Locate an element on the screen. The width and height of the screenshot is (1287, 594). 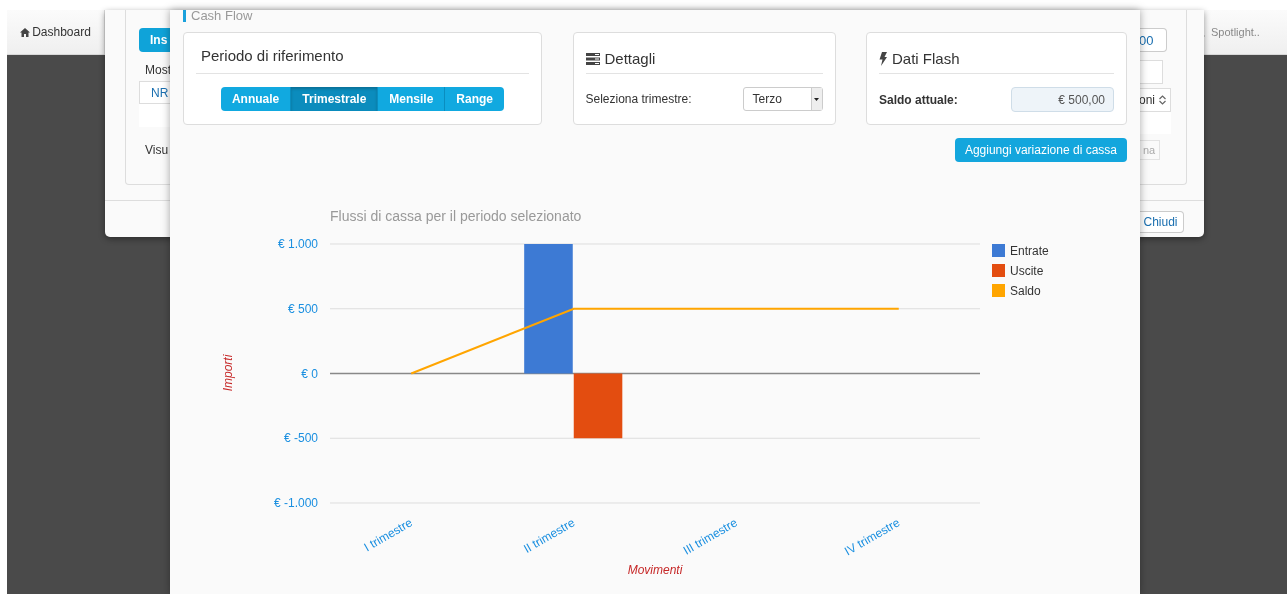
panel-title: Dati Flash is located at coordinates (926, 59).